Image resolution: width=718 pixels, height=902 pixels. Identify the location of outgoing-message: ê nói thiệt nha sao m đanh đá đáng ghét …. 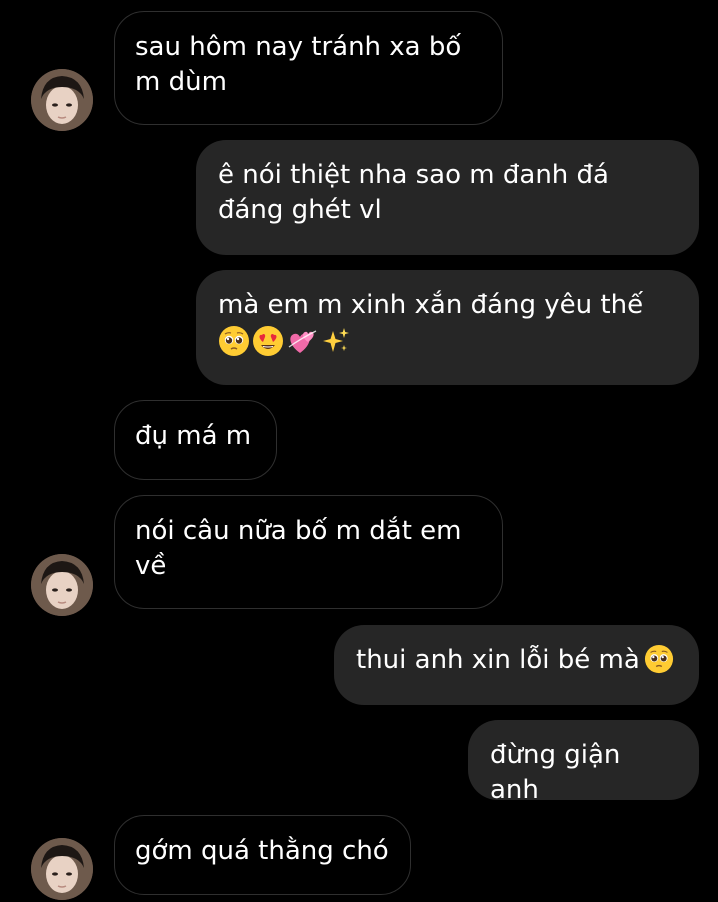
(447, 197).